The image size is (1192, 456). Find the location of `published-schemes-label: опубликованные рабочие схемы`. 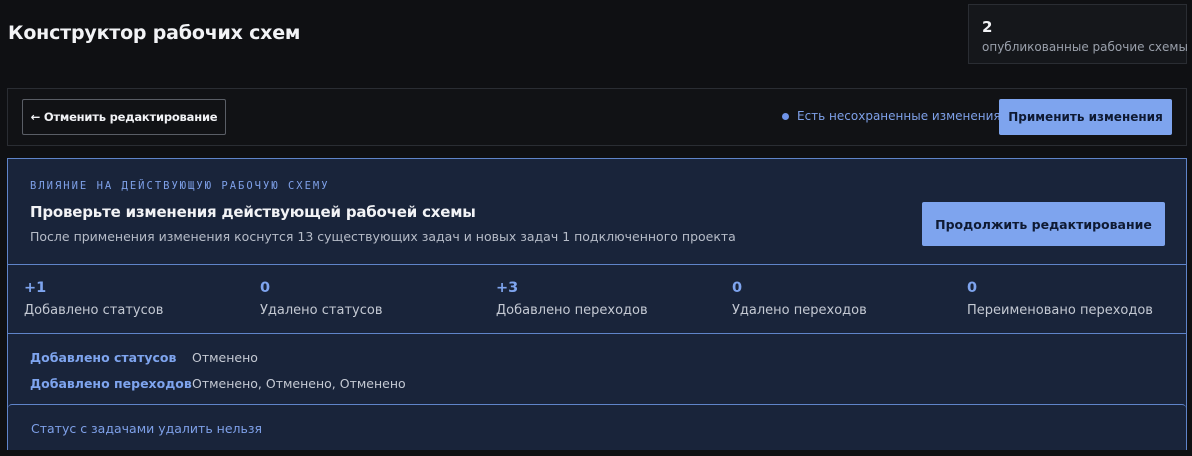

published-schemes-label: опубликованные рабочие схемы is located at coordinates (1085, 47).